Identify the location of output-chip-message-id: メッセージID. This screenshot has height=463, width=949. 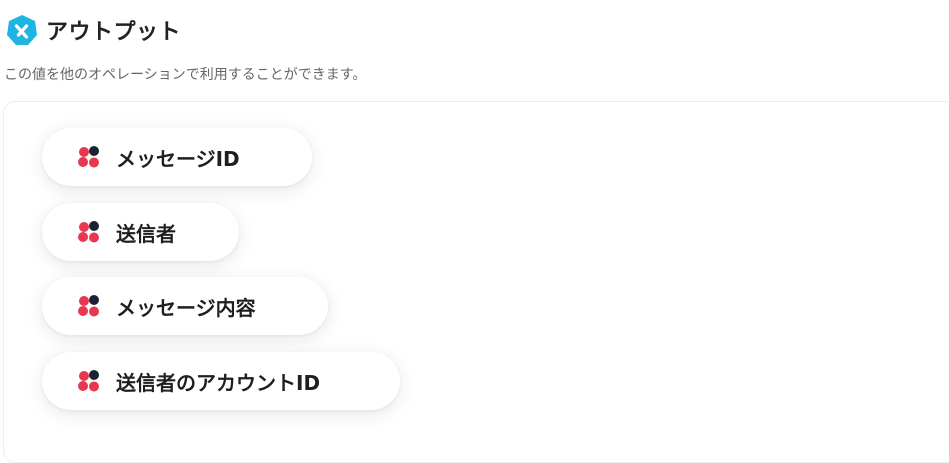
(177, 157).